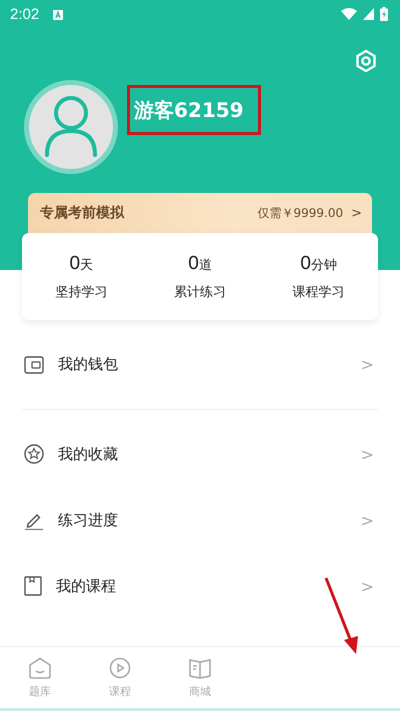 The height and width of the screenshot is (711, 400). Describe the element at coordinates (366, 61) in the screenshot. I see `settings-button` at that location.